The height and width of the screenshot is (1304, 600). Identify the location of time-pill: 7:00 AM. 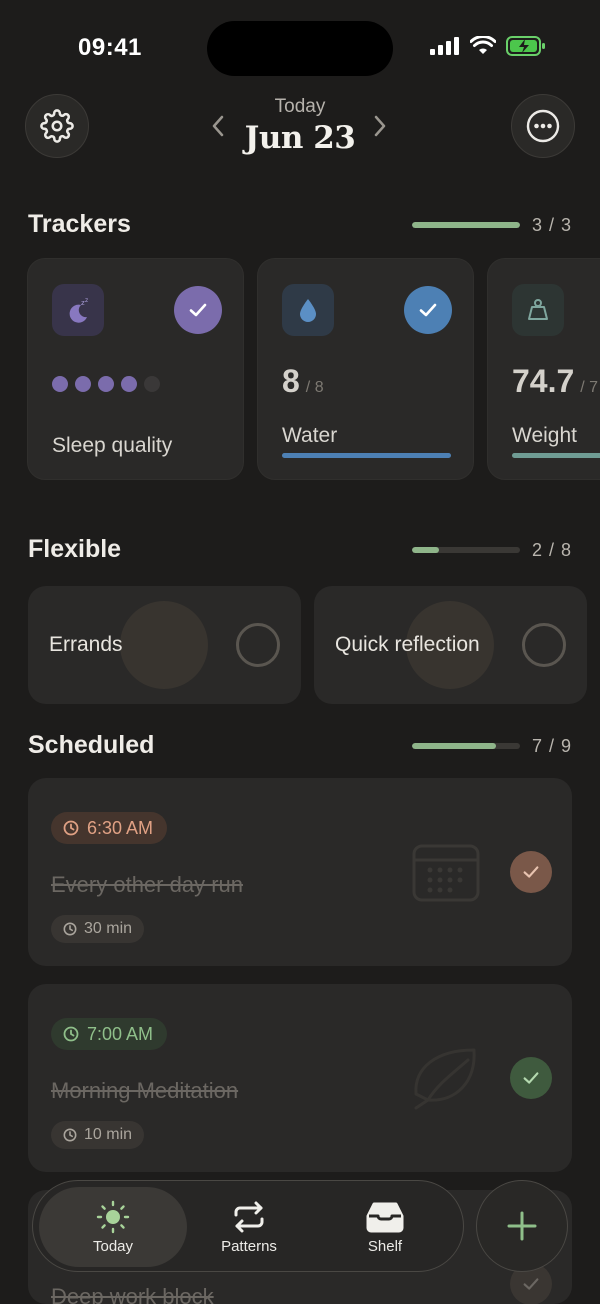
(109, 1034).